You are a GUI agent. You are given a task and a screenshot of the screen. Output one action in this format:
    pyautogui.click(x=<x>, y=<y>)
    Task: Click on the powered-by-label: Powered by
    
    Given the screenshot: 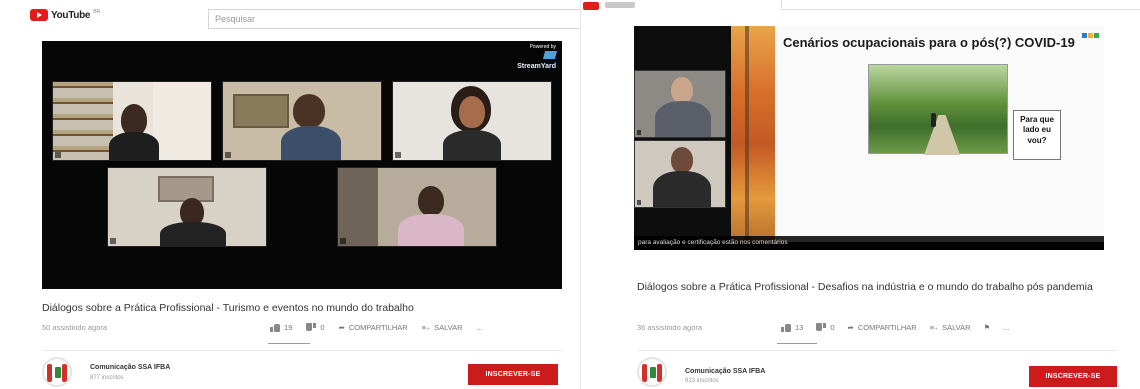 What is the action you would take?
    pyautogui.click(x=542, y=47)
    